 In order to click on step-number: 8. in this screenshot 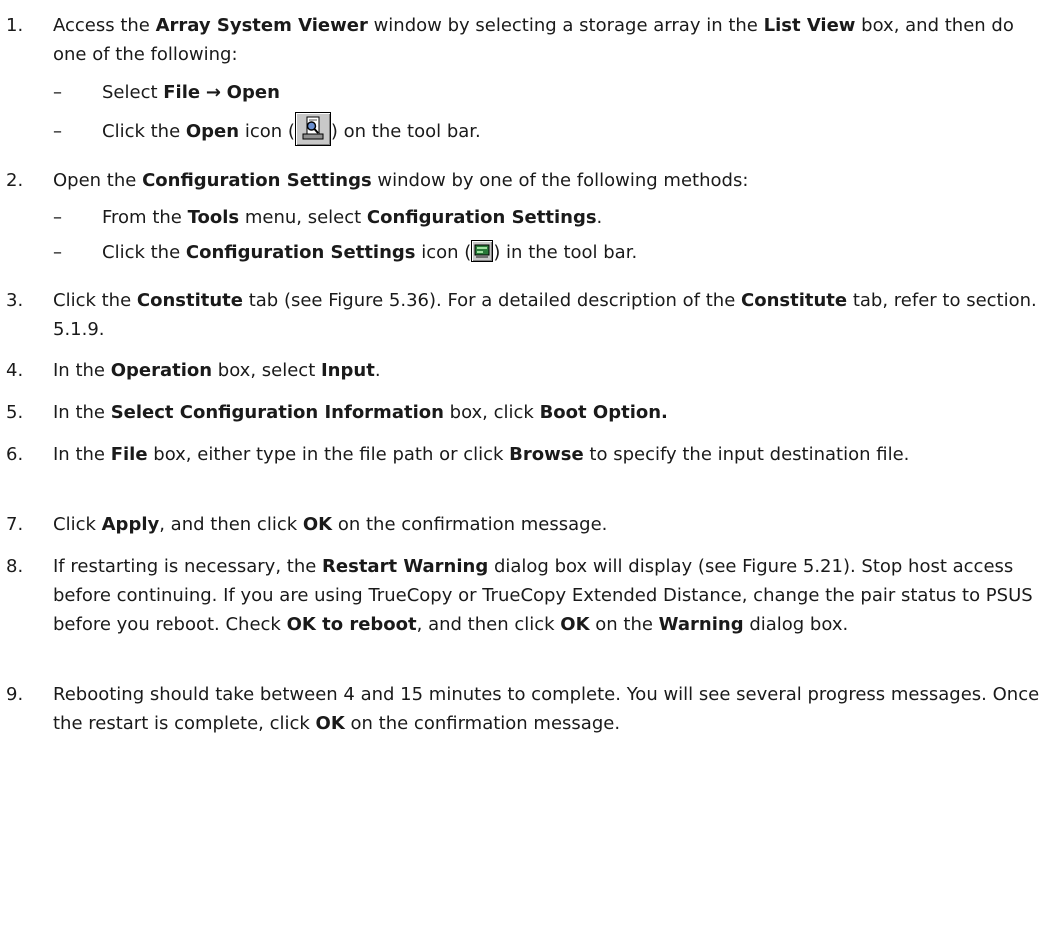, I will do `click(15, 566)`.